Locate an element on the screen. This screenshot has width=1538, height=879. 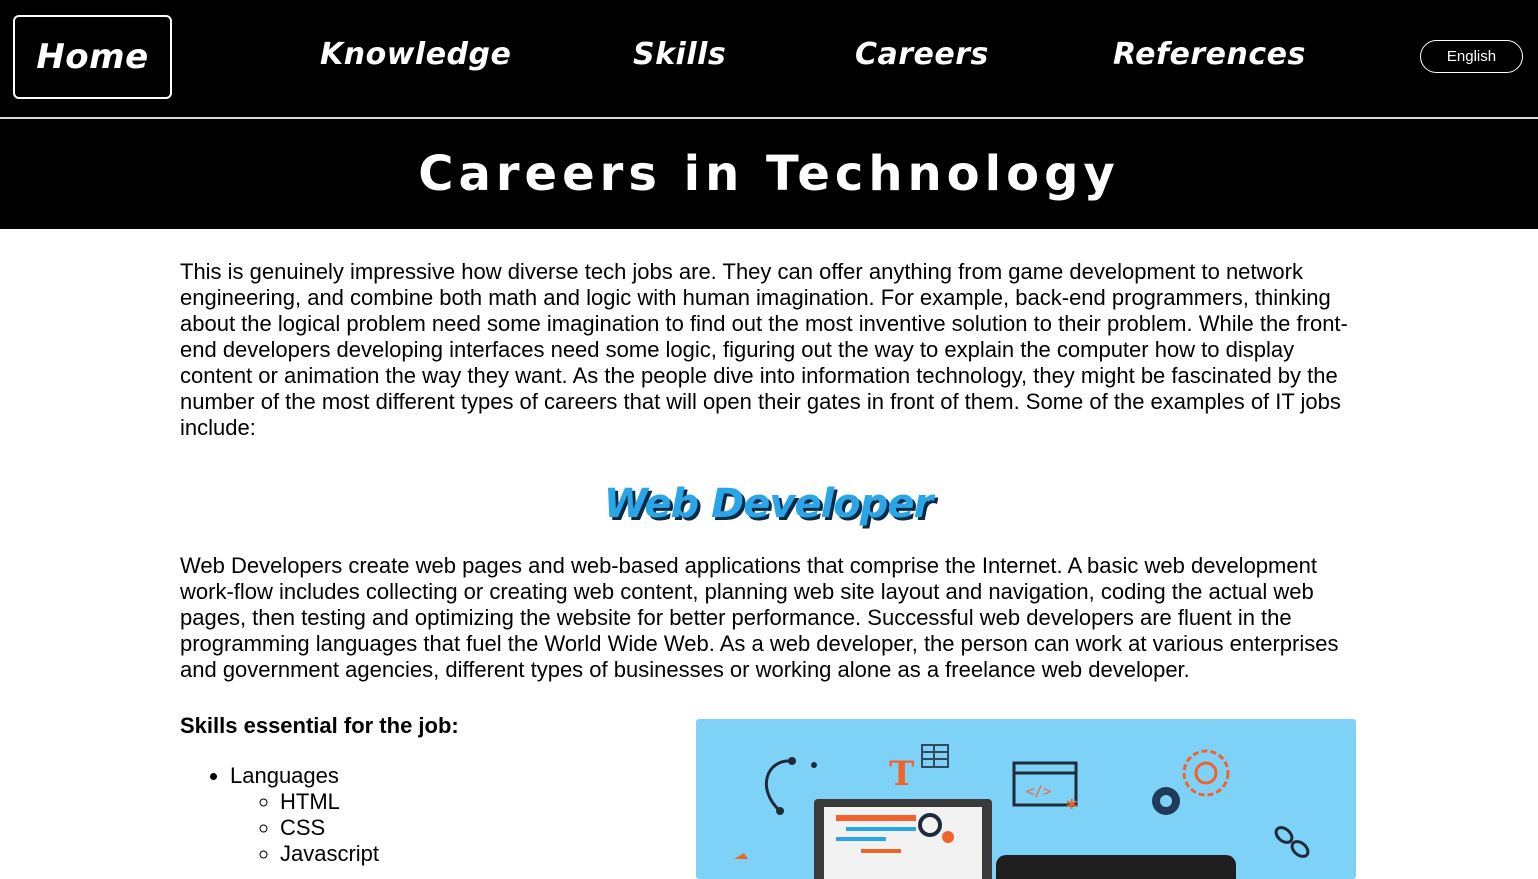
bezier-pen-icon is located at coordinates (790, 786).